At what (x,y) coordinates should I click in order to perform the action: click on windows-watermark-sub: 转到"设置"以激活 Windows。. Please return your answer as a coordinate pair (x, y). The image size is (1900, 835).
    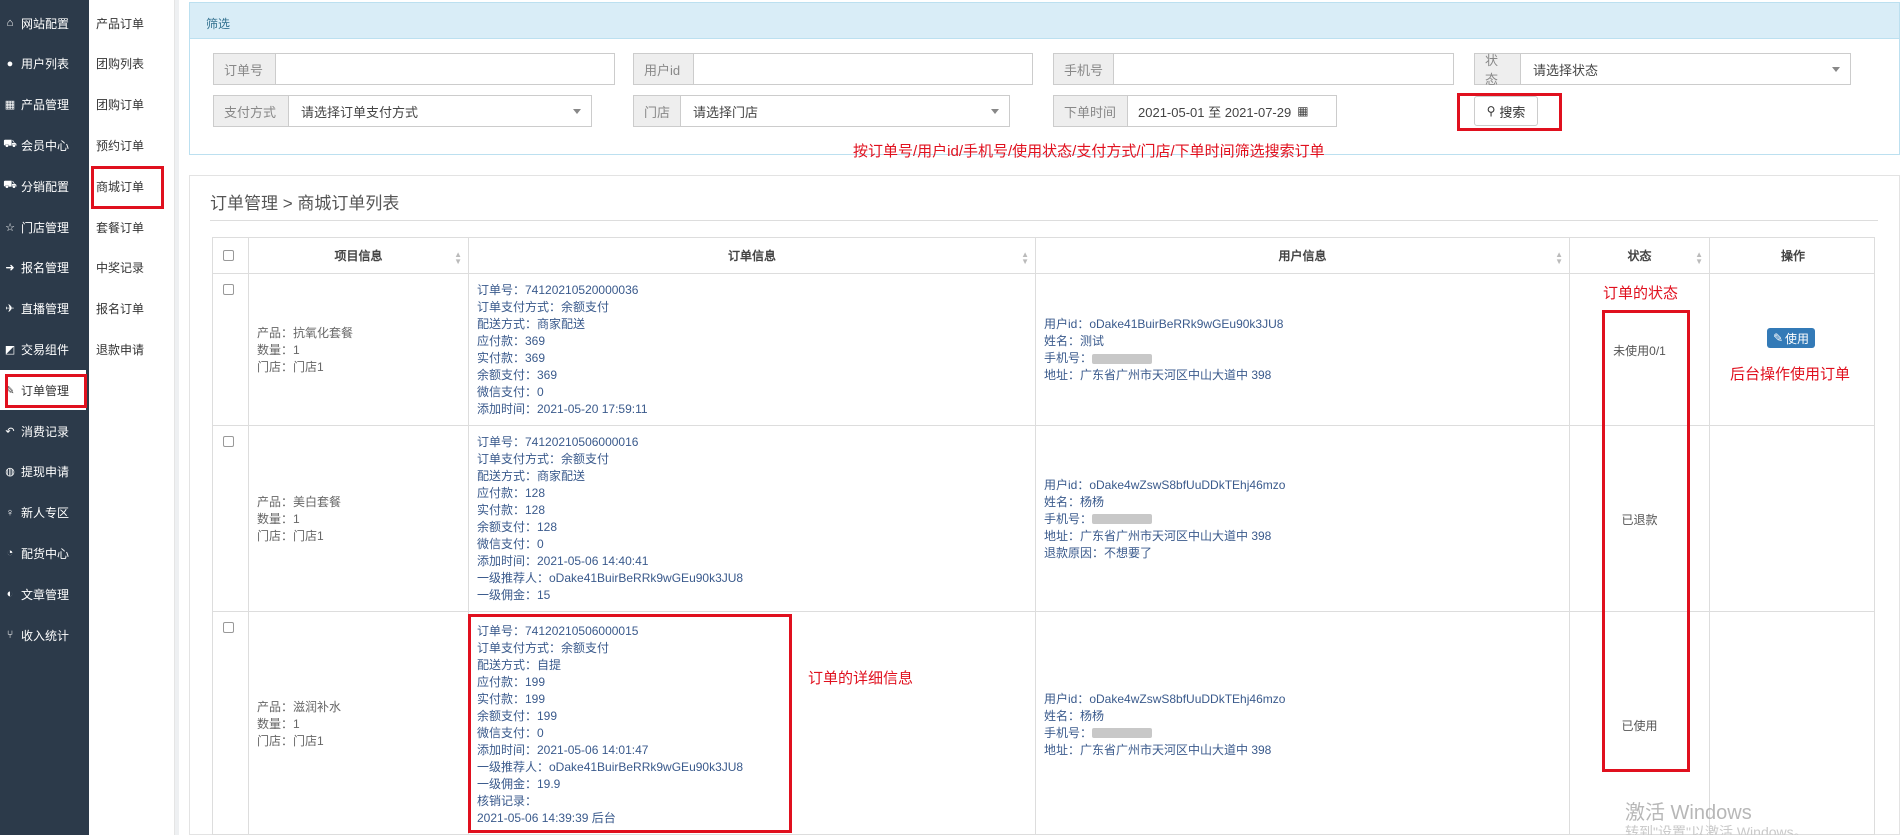
    Looking at the image, I should click on (1716, 829).